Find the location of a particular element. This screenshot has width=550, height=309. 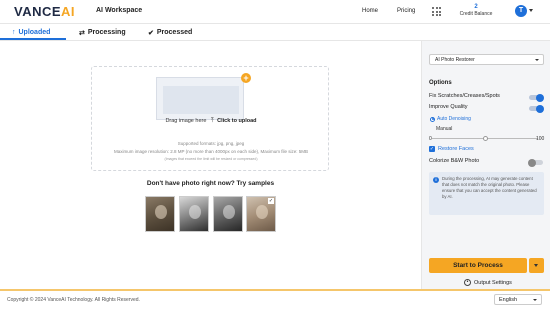

restore-faces-option: ✓ Restore Faces is located at coordinates (451, 149).